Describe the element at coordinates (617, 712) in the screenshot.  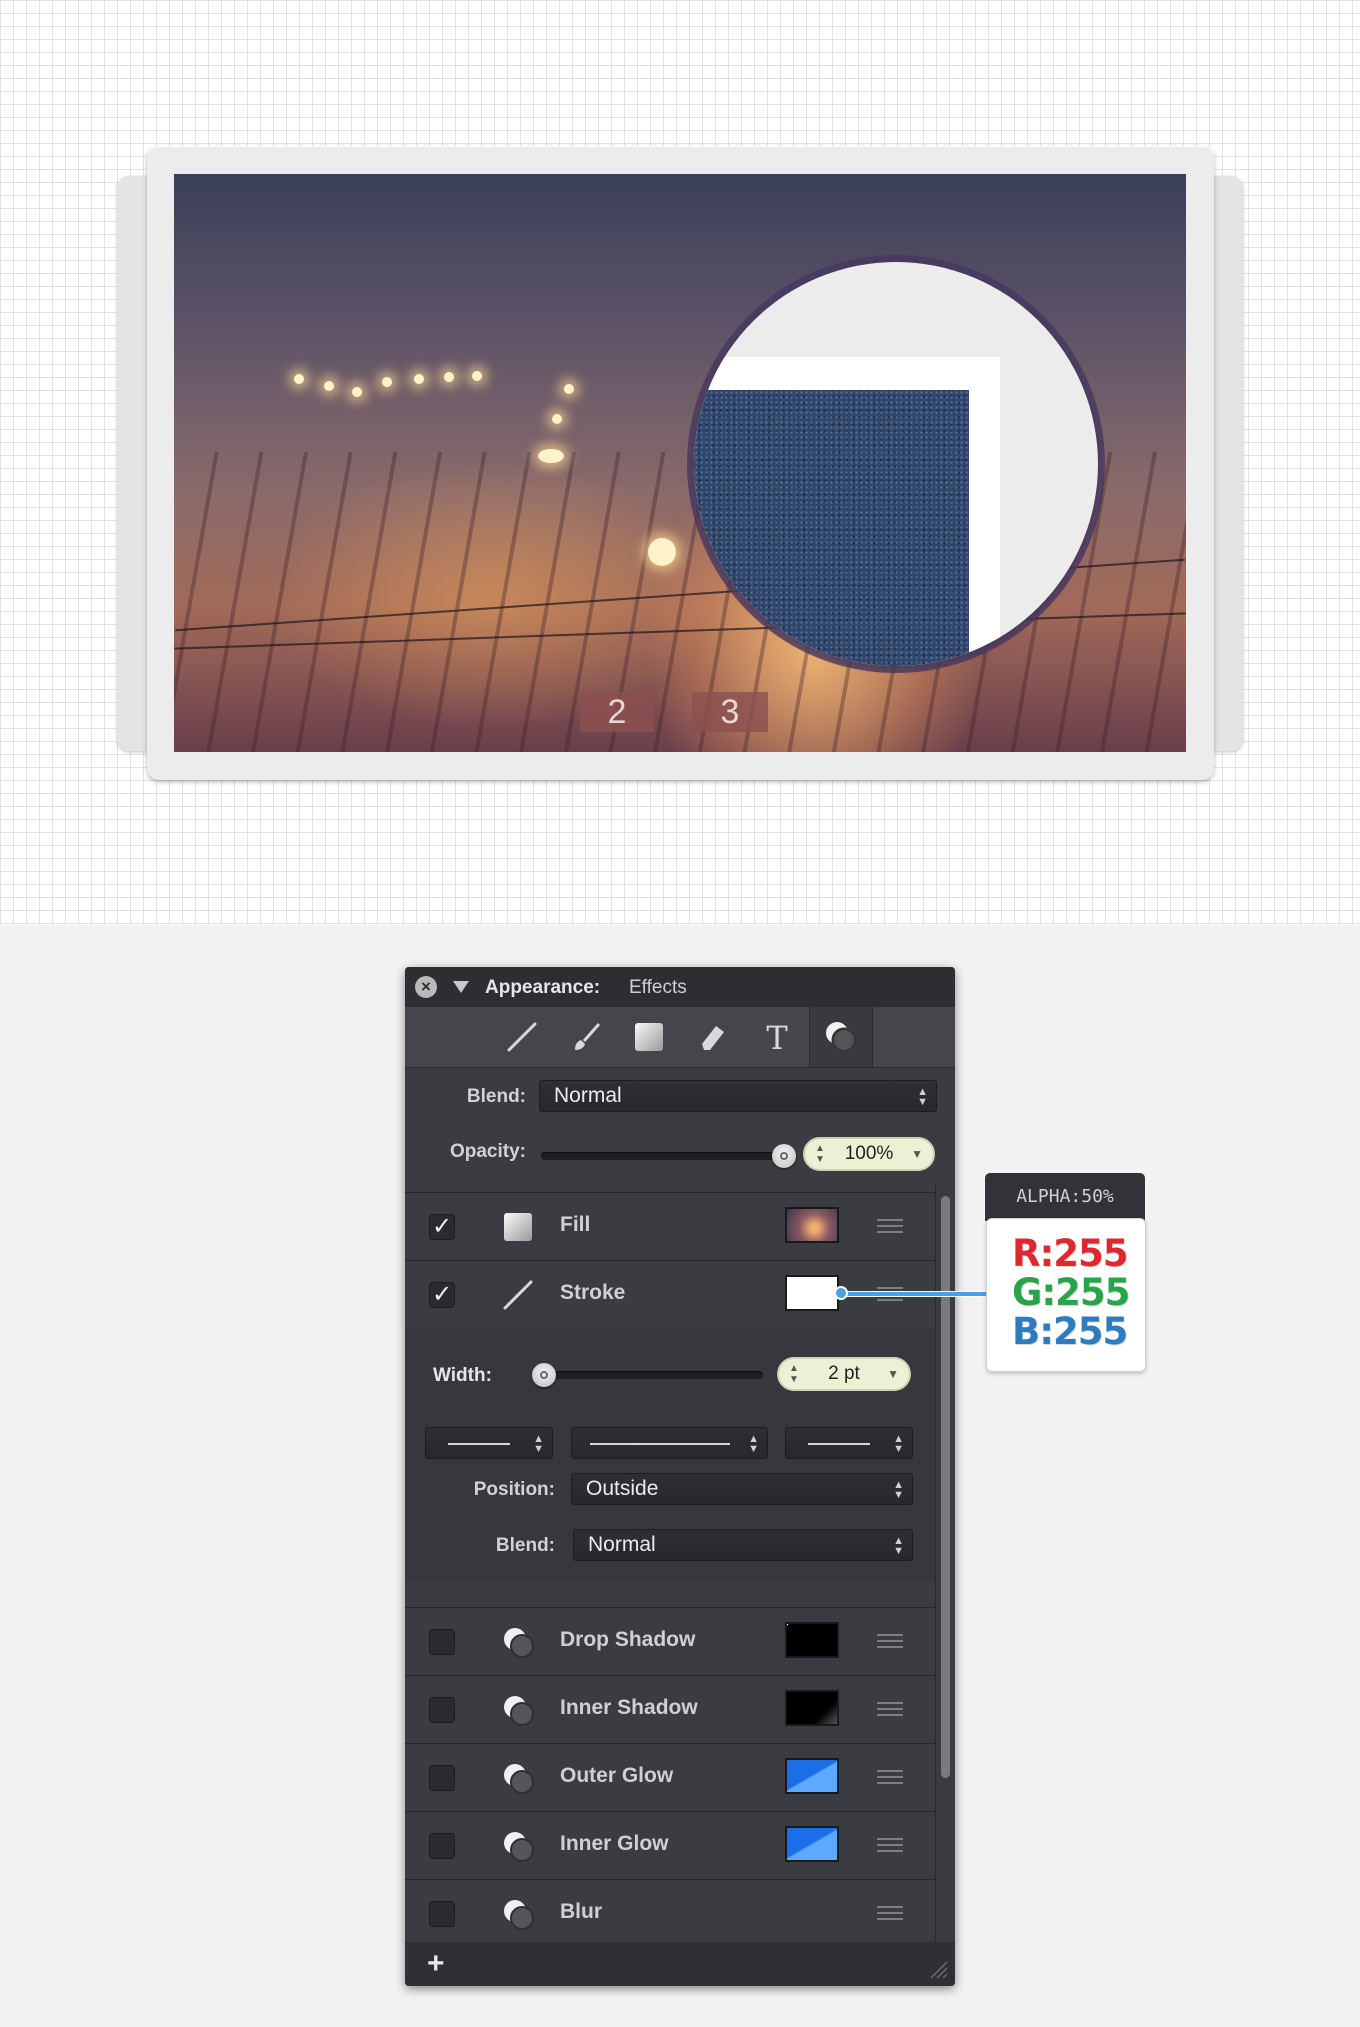
I see `platform-sign-2: 2` at that location.